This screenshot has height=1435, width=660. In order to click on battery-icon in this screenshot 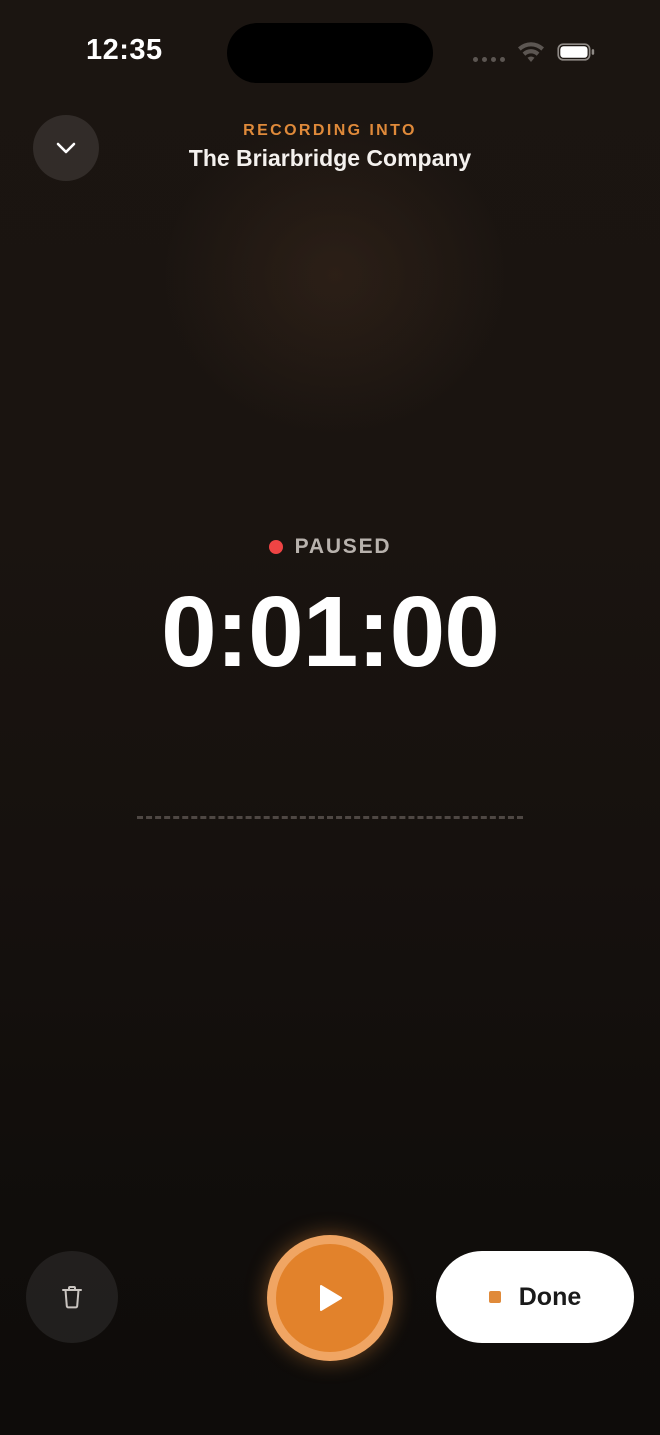, I will do `click(576, 52)`.